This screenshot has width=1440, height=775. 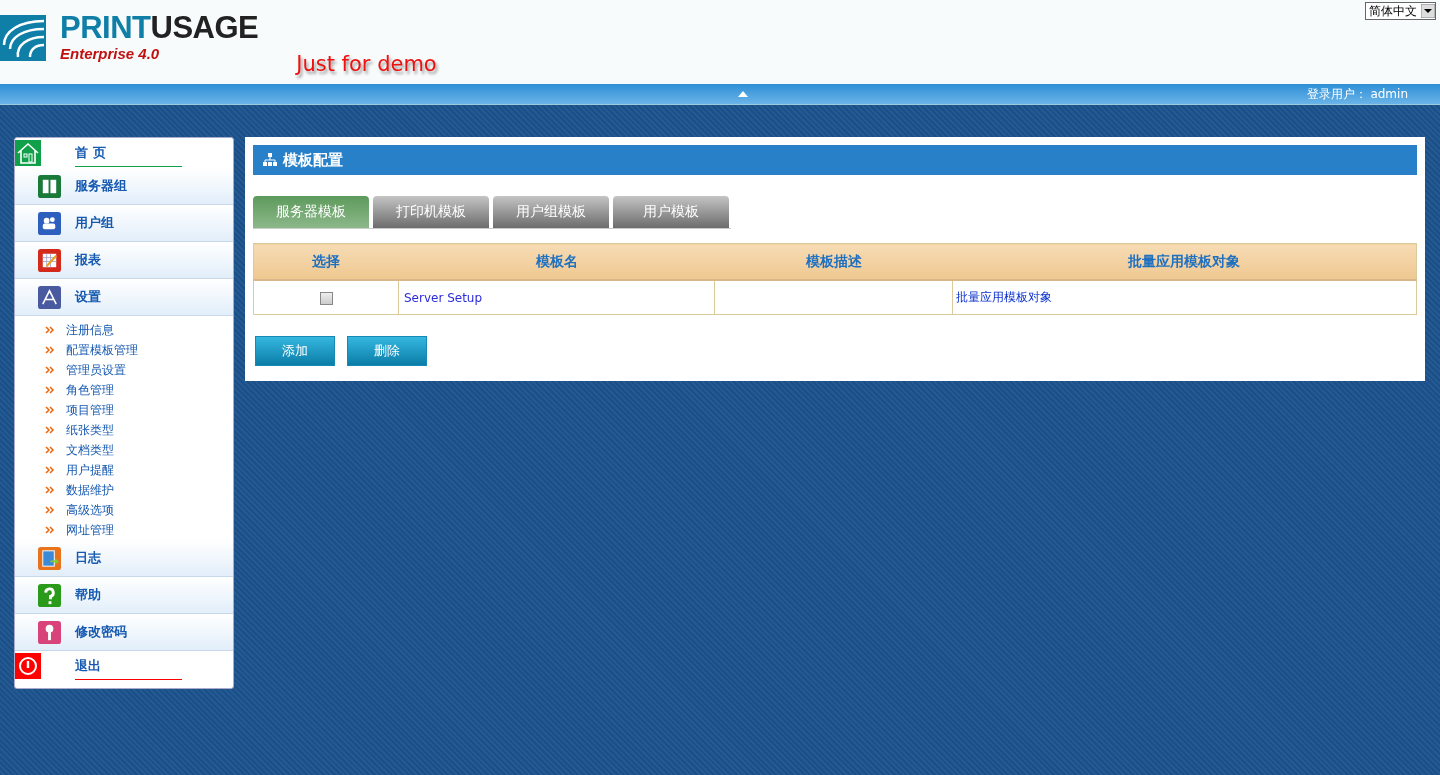 What do you see at coordinates (1400, 11) in the screenshot?
I see `language-select: 简体中文` at bounding box center [1400, 11].